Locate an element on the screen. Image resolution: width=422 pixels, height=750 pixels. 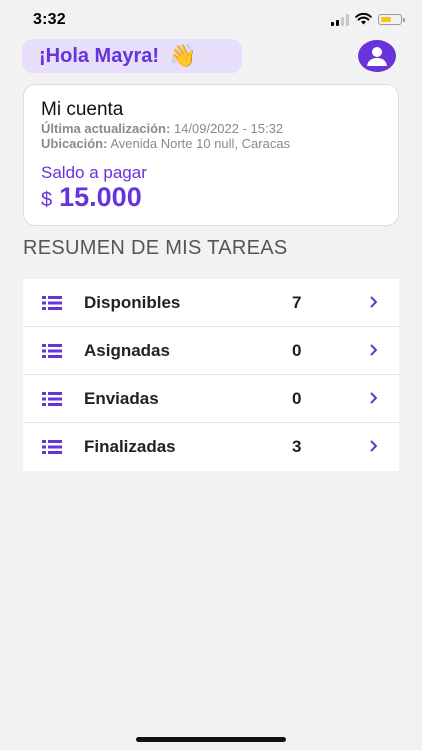
currency-symbol: $ is located at coordinates (47, 200).